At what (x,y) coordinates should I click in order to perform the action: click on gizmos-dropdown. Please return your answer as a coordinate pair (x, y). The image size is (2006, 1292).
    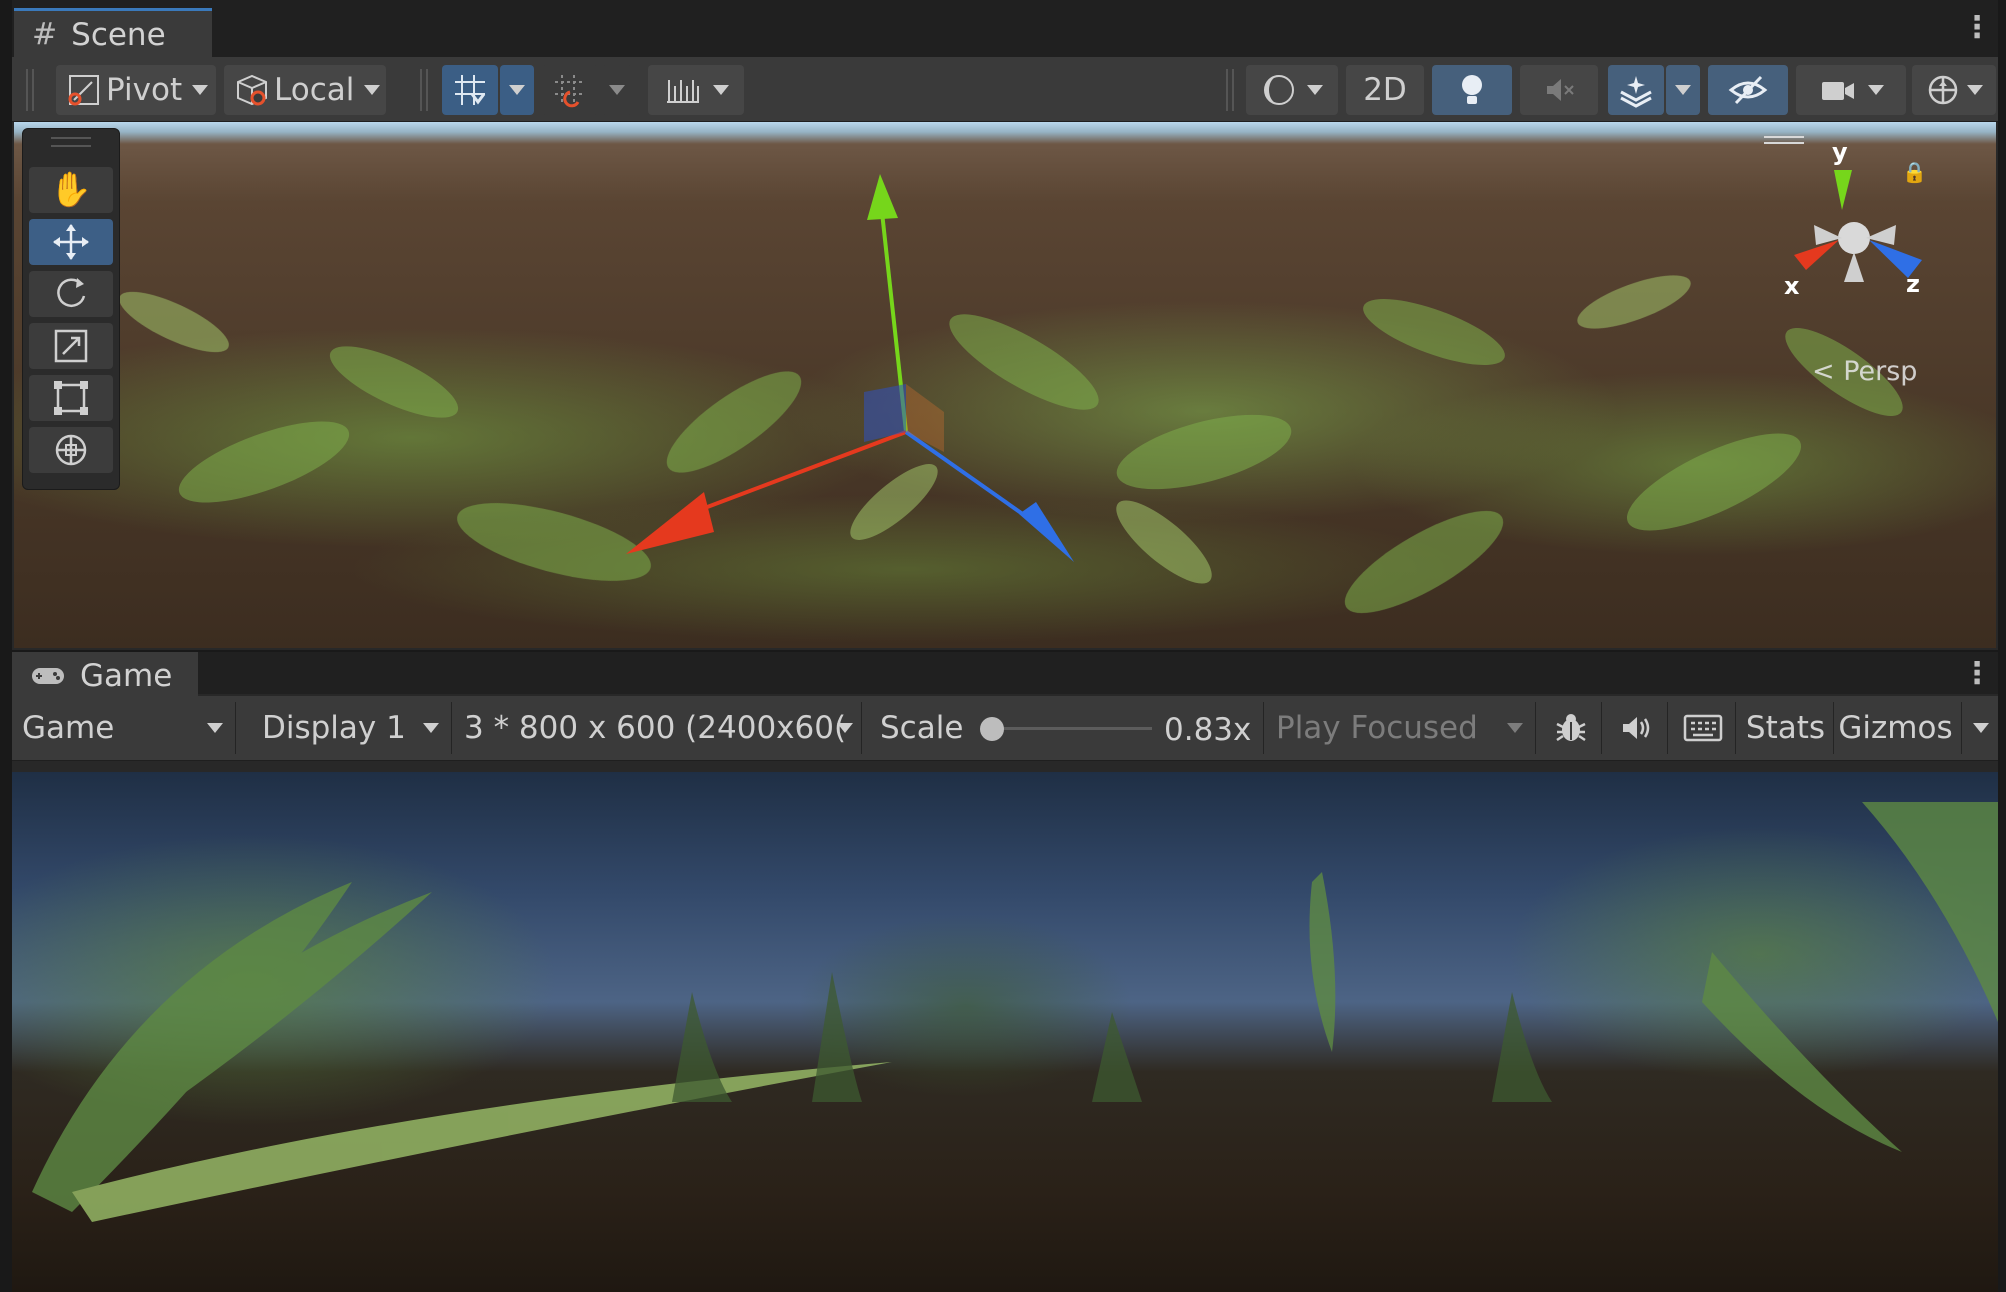
    Looking at the image, I should click on (1954, 90).